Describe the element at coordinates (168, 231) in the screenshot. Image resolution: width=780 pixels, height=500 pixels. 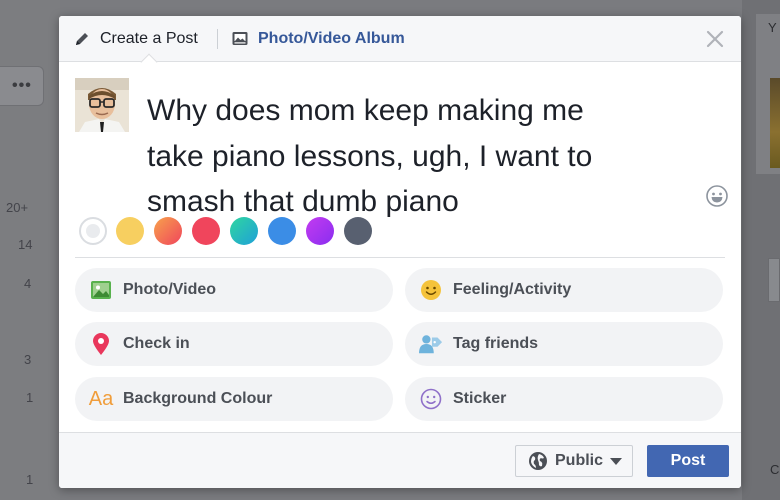
I see `color-swatch-orange-gradient` at that location.